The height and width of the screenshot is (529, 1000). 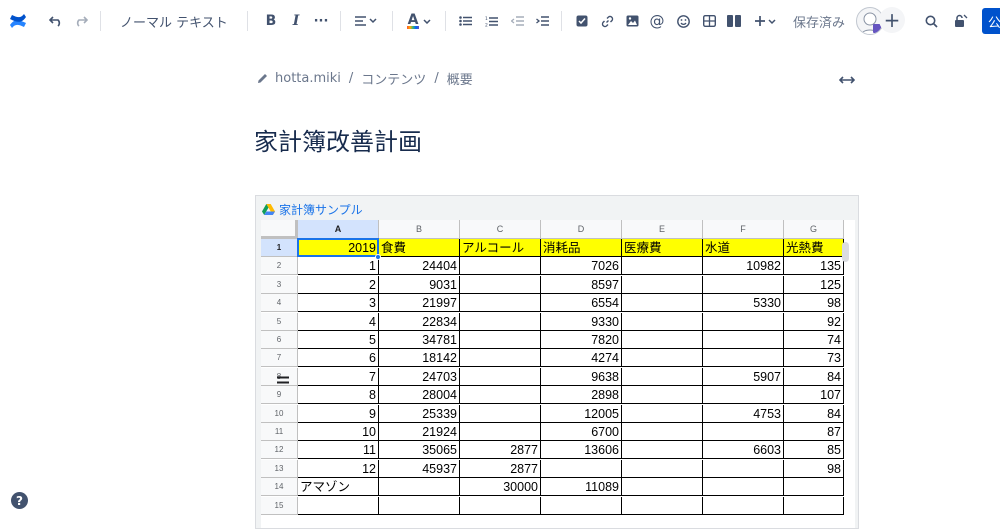 What do you see at coordinates (279, 413) in the screenshot?
I see `row-header-10: 10` at bounding box center [279, 413].